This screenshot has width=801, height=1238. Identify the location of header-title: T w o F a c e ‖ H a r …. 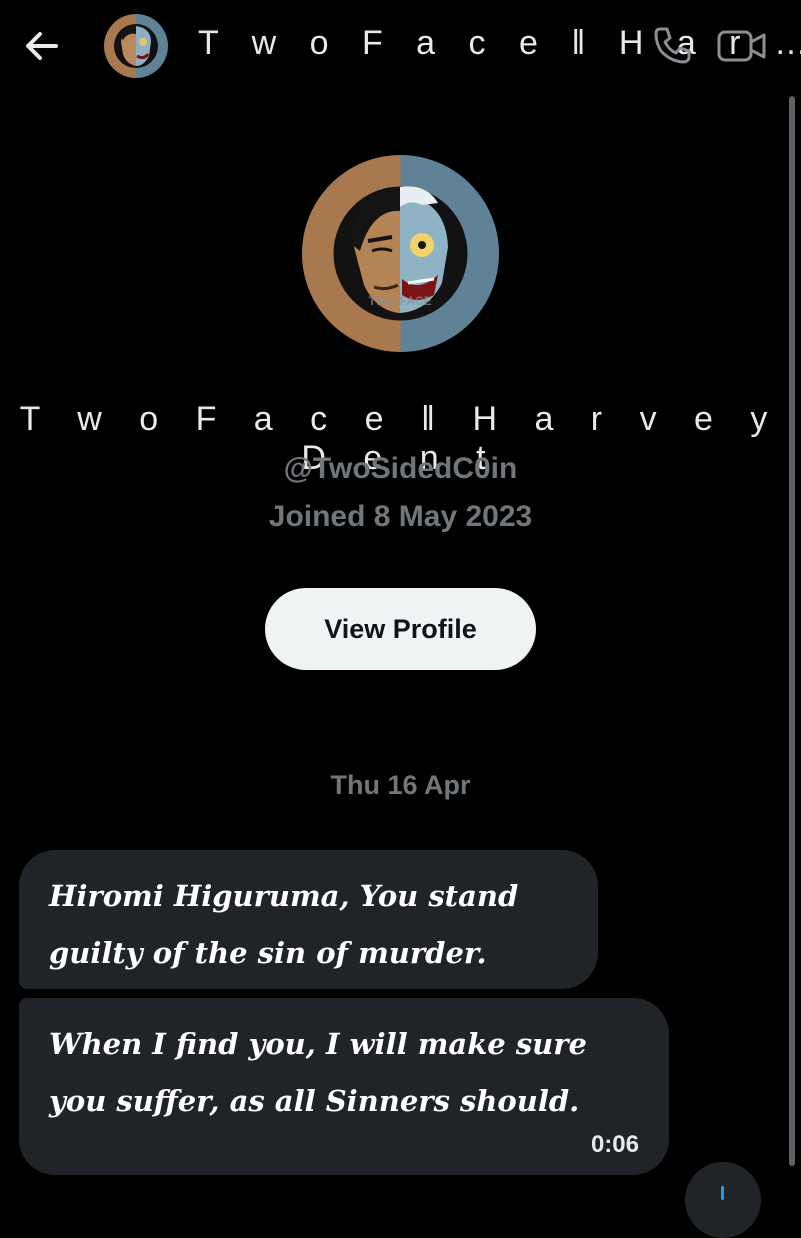
(499, 43).